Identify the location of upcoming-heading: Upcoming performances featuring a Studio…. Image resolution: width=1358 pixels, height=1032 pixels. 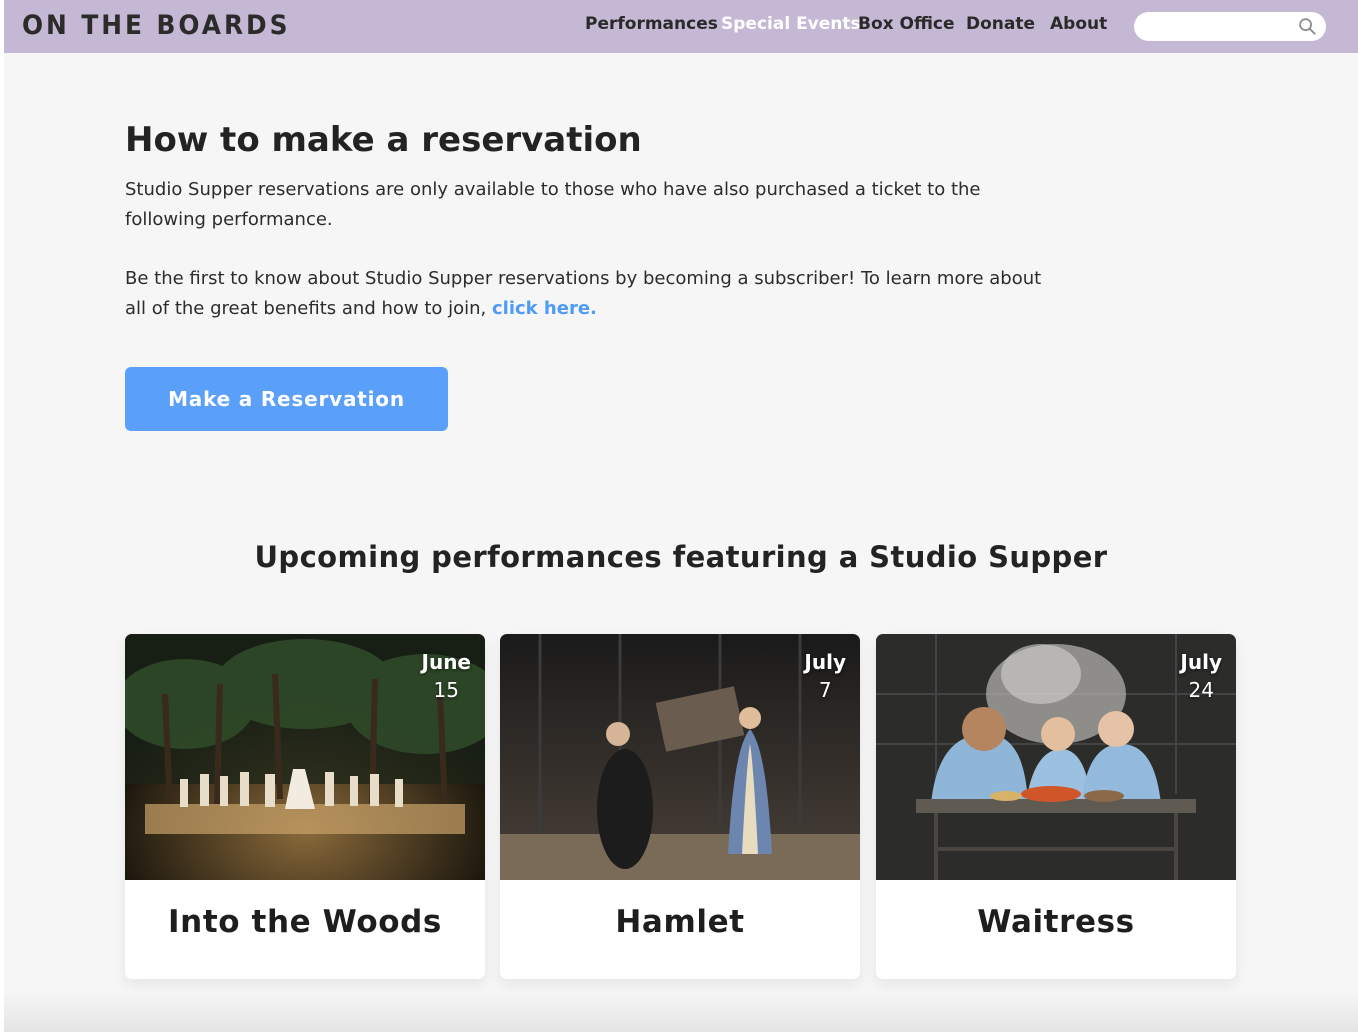
(681, 557).